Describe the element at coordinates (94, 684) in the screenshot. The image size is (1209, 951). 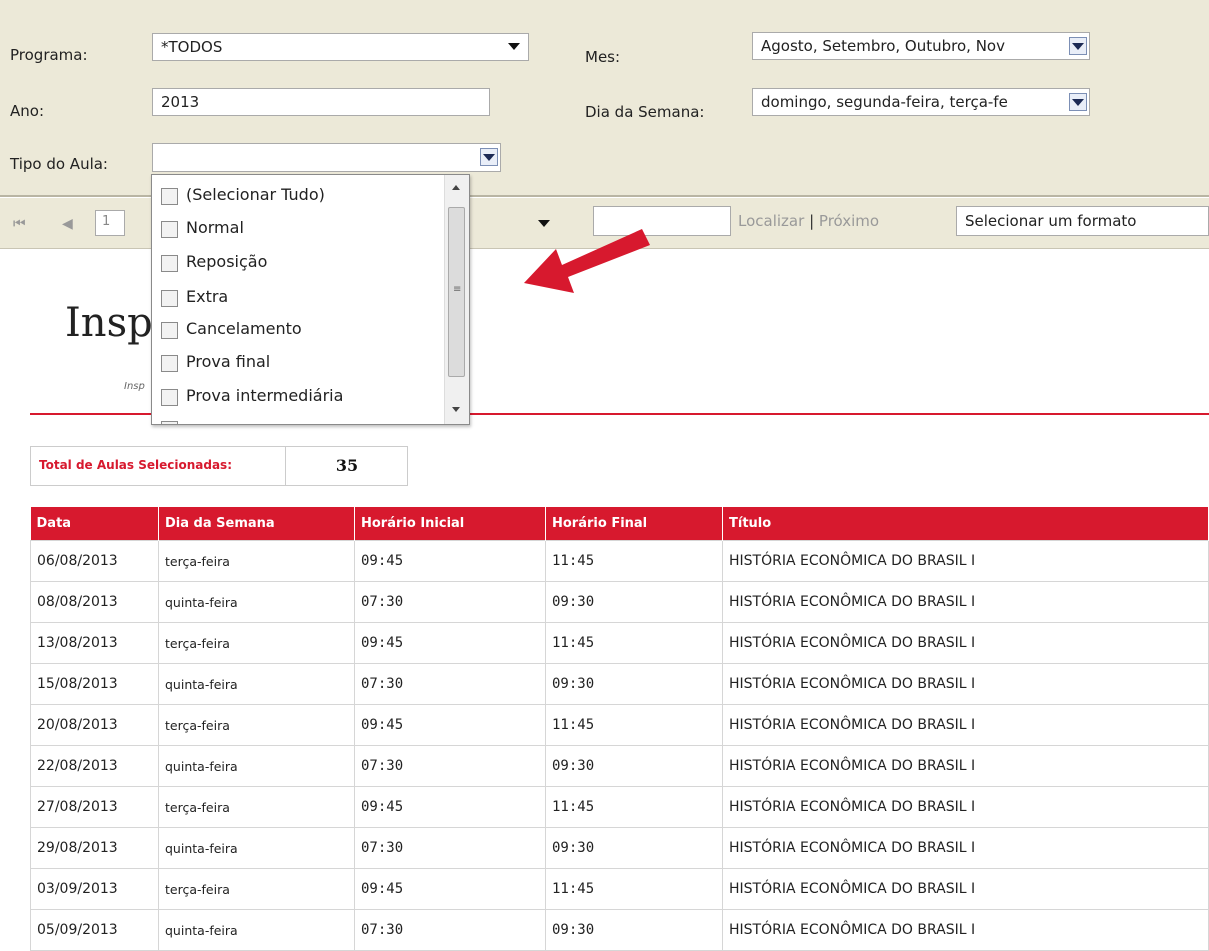
I see `cell-date: 15/08/2013` at that location.